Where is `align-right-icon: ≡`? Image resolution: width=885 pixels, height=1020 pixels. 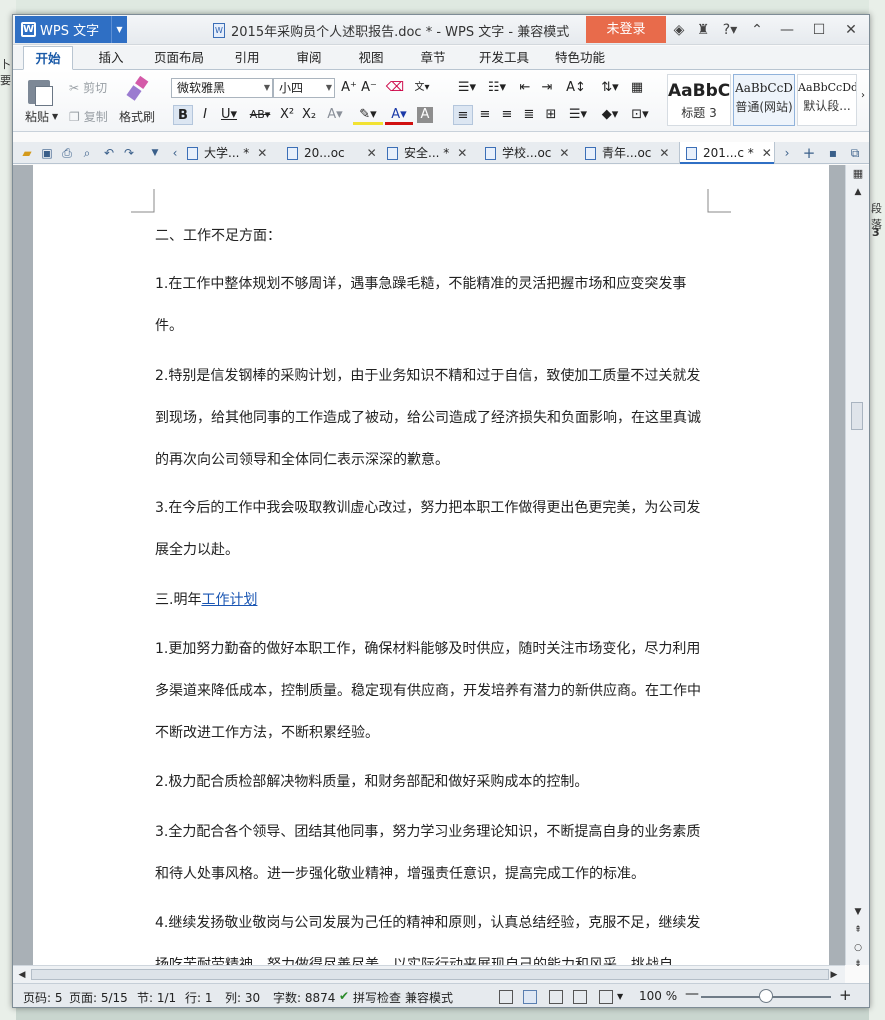 align-right-icon: ≡ is located at coordinates (507, 115).